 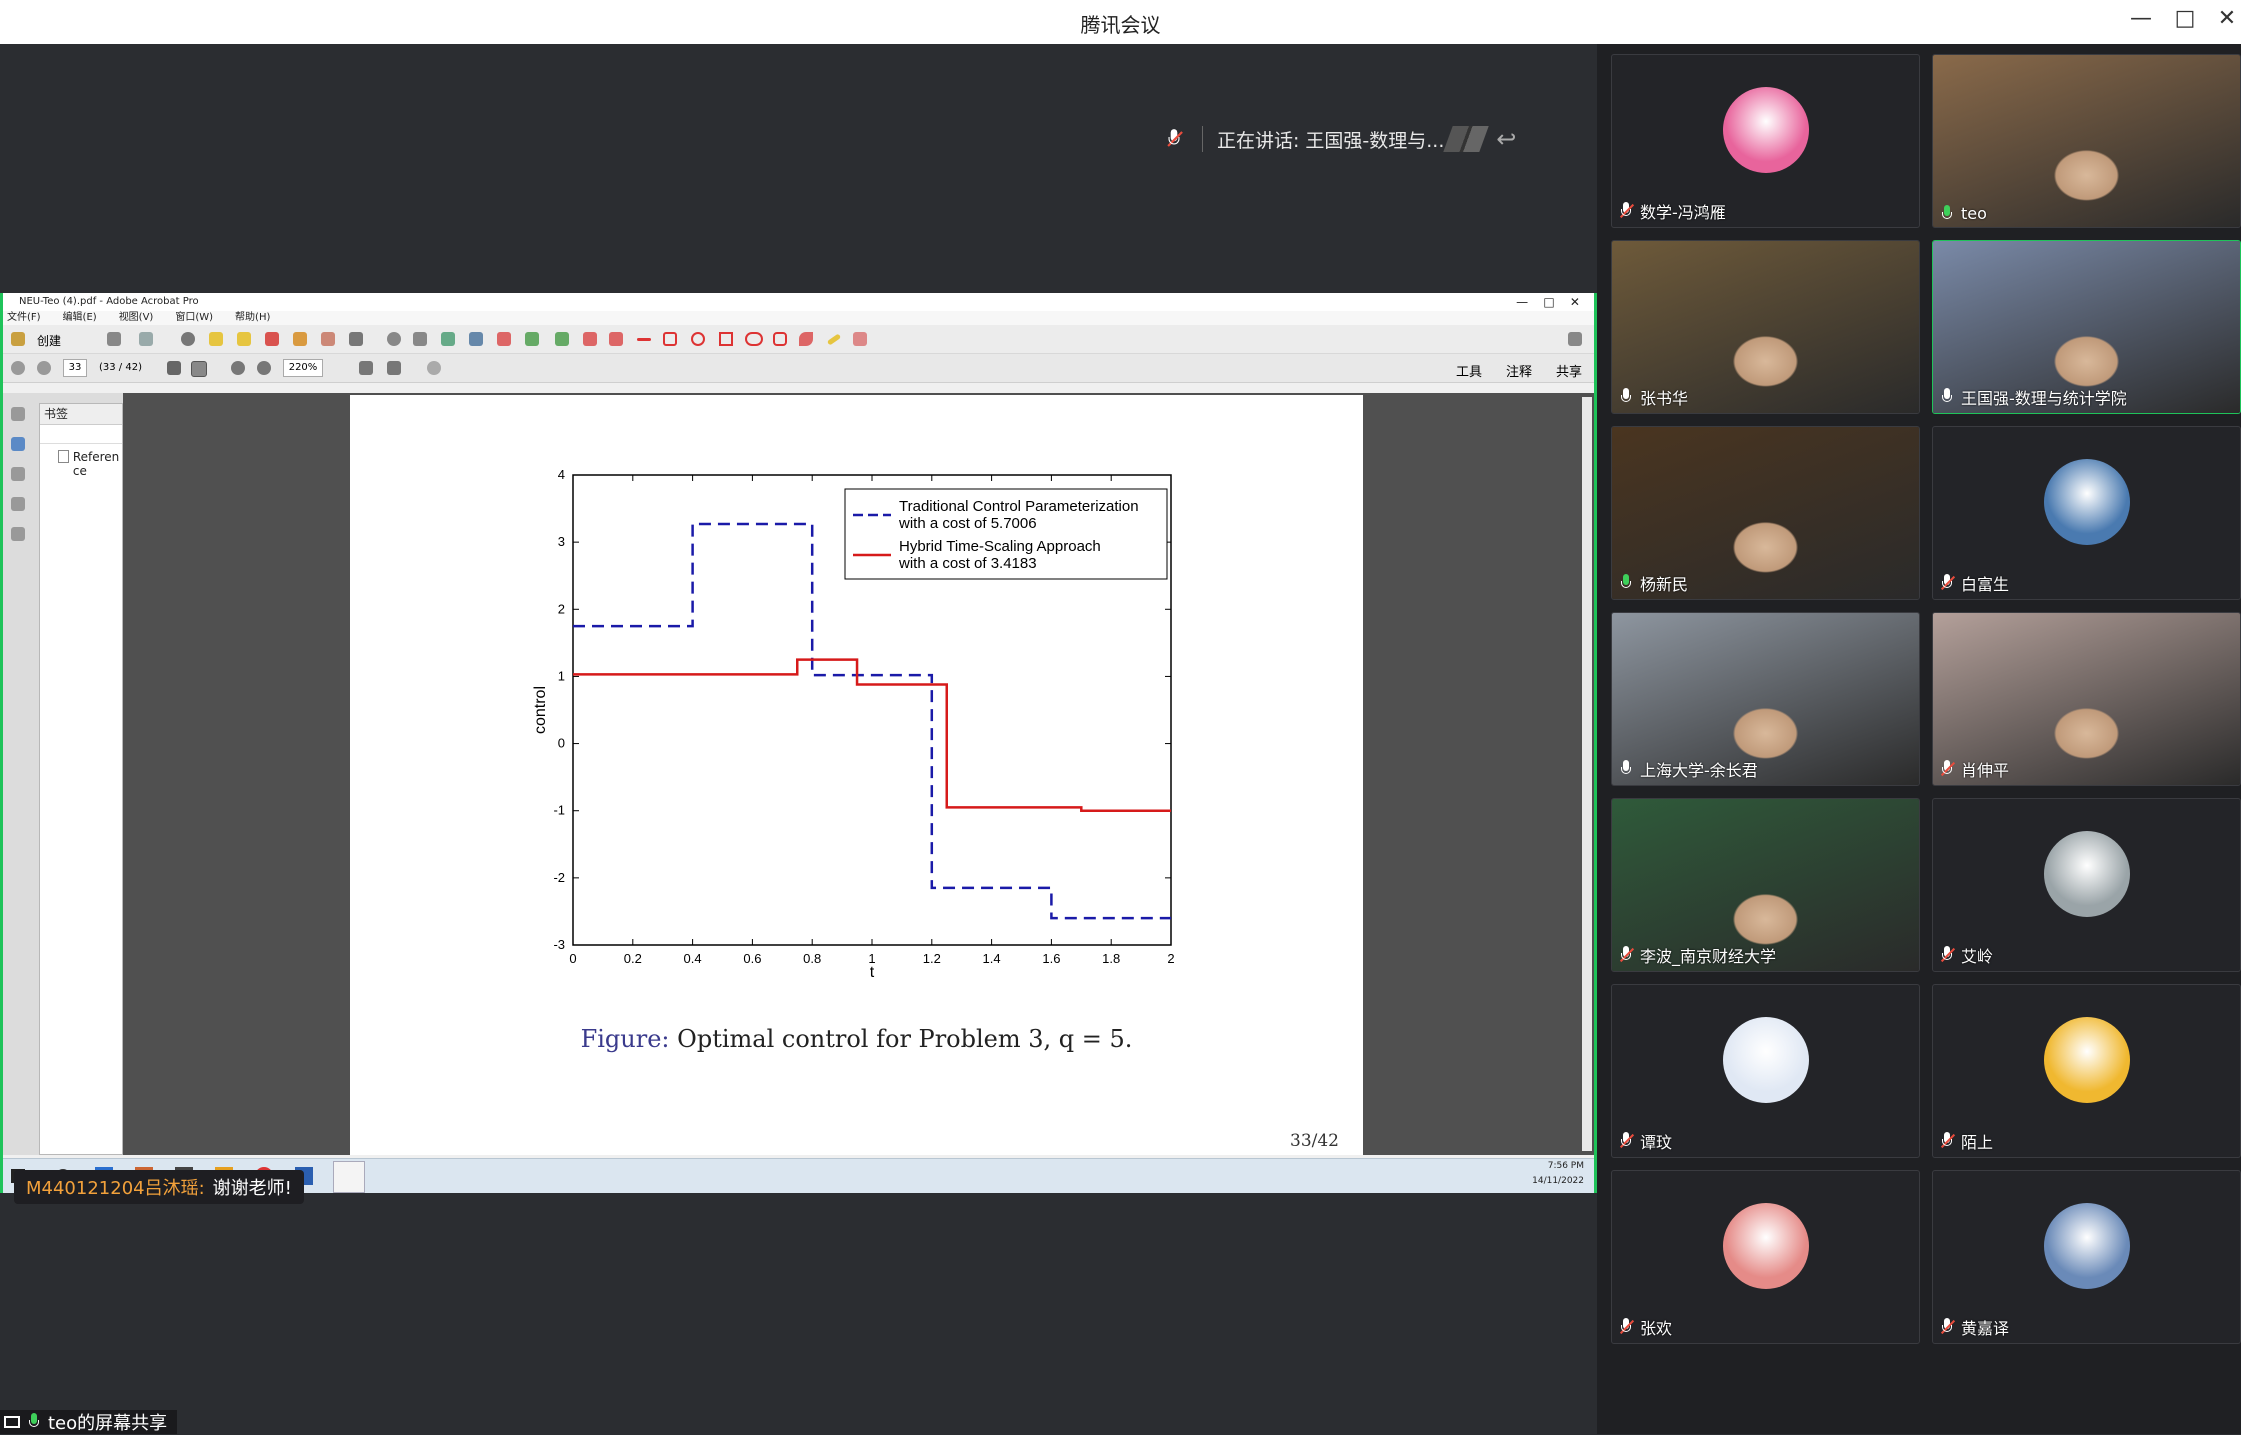 What do you see at coordinates (18, 339) in the screenshot?
I see `create-icon` at bounding box center [18, 339].